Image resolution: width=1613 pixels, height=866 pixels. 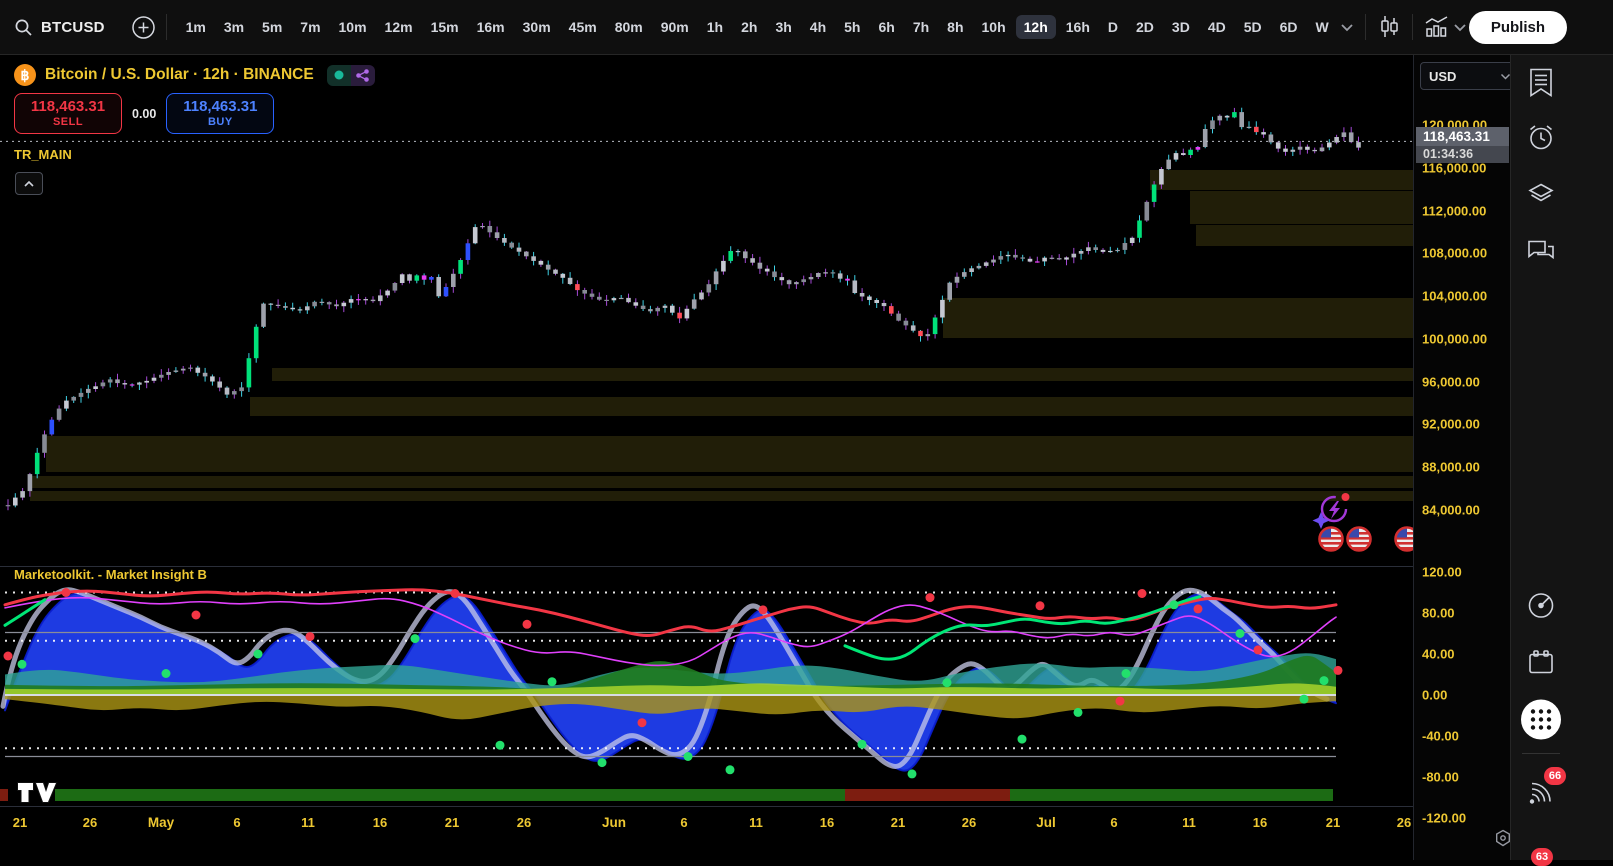 I want to click on timeframe-5h: 5h, so click(x=852, y=27).